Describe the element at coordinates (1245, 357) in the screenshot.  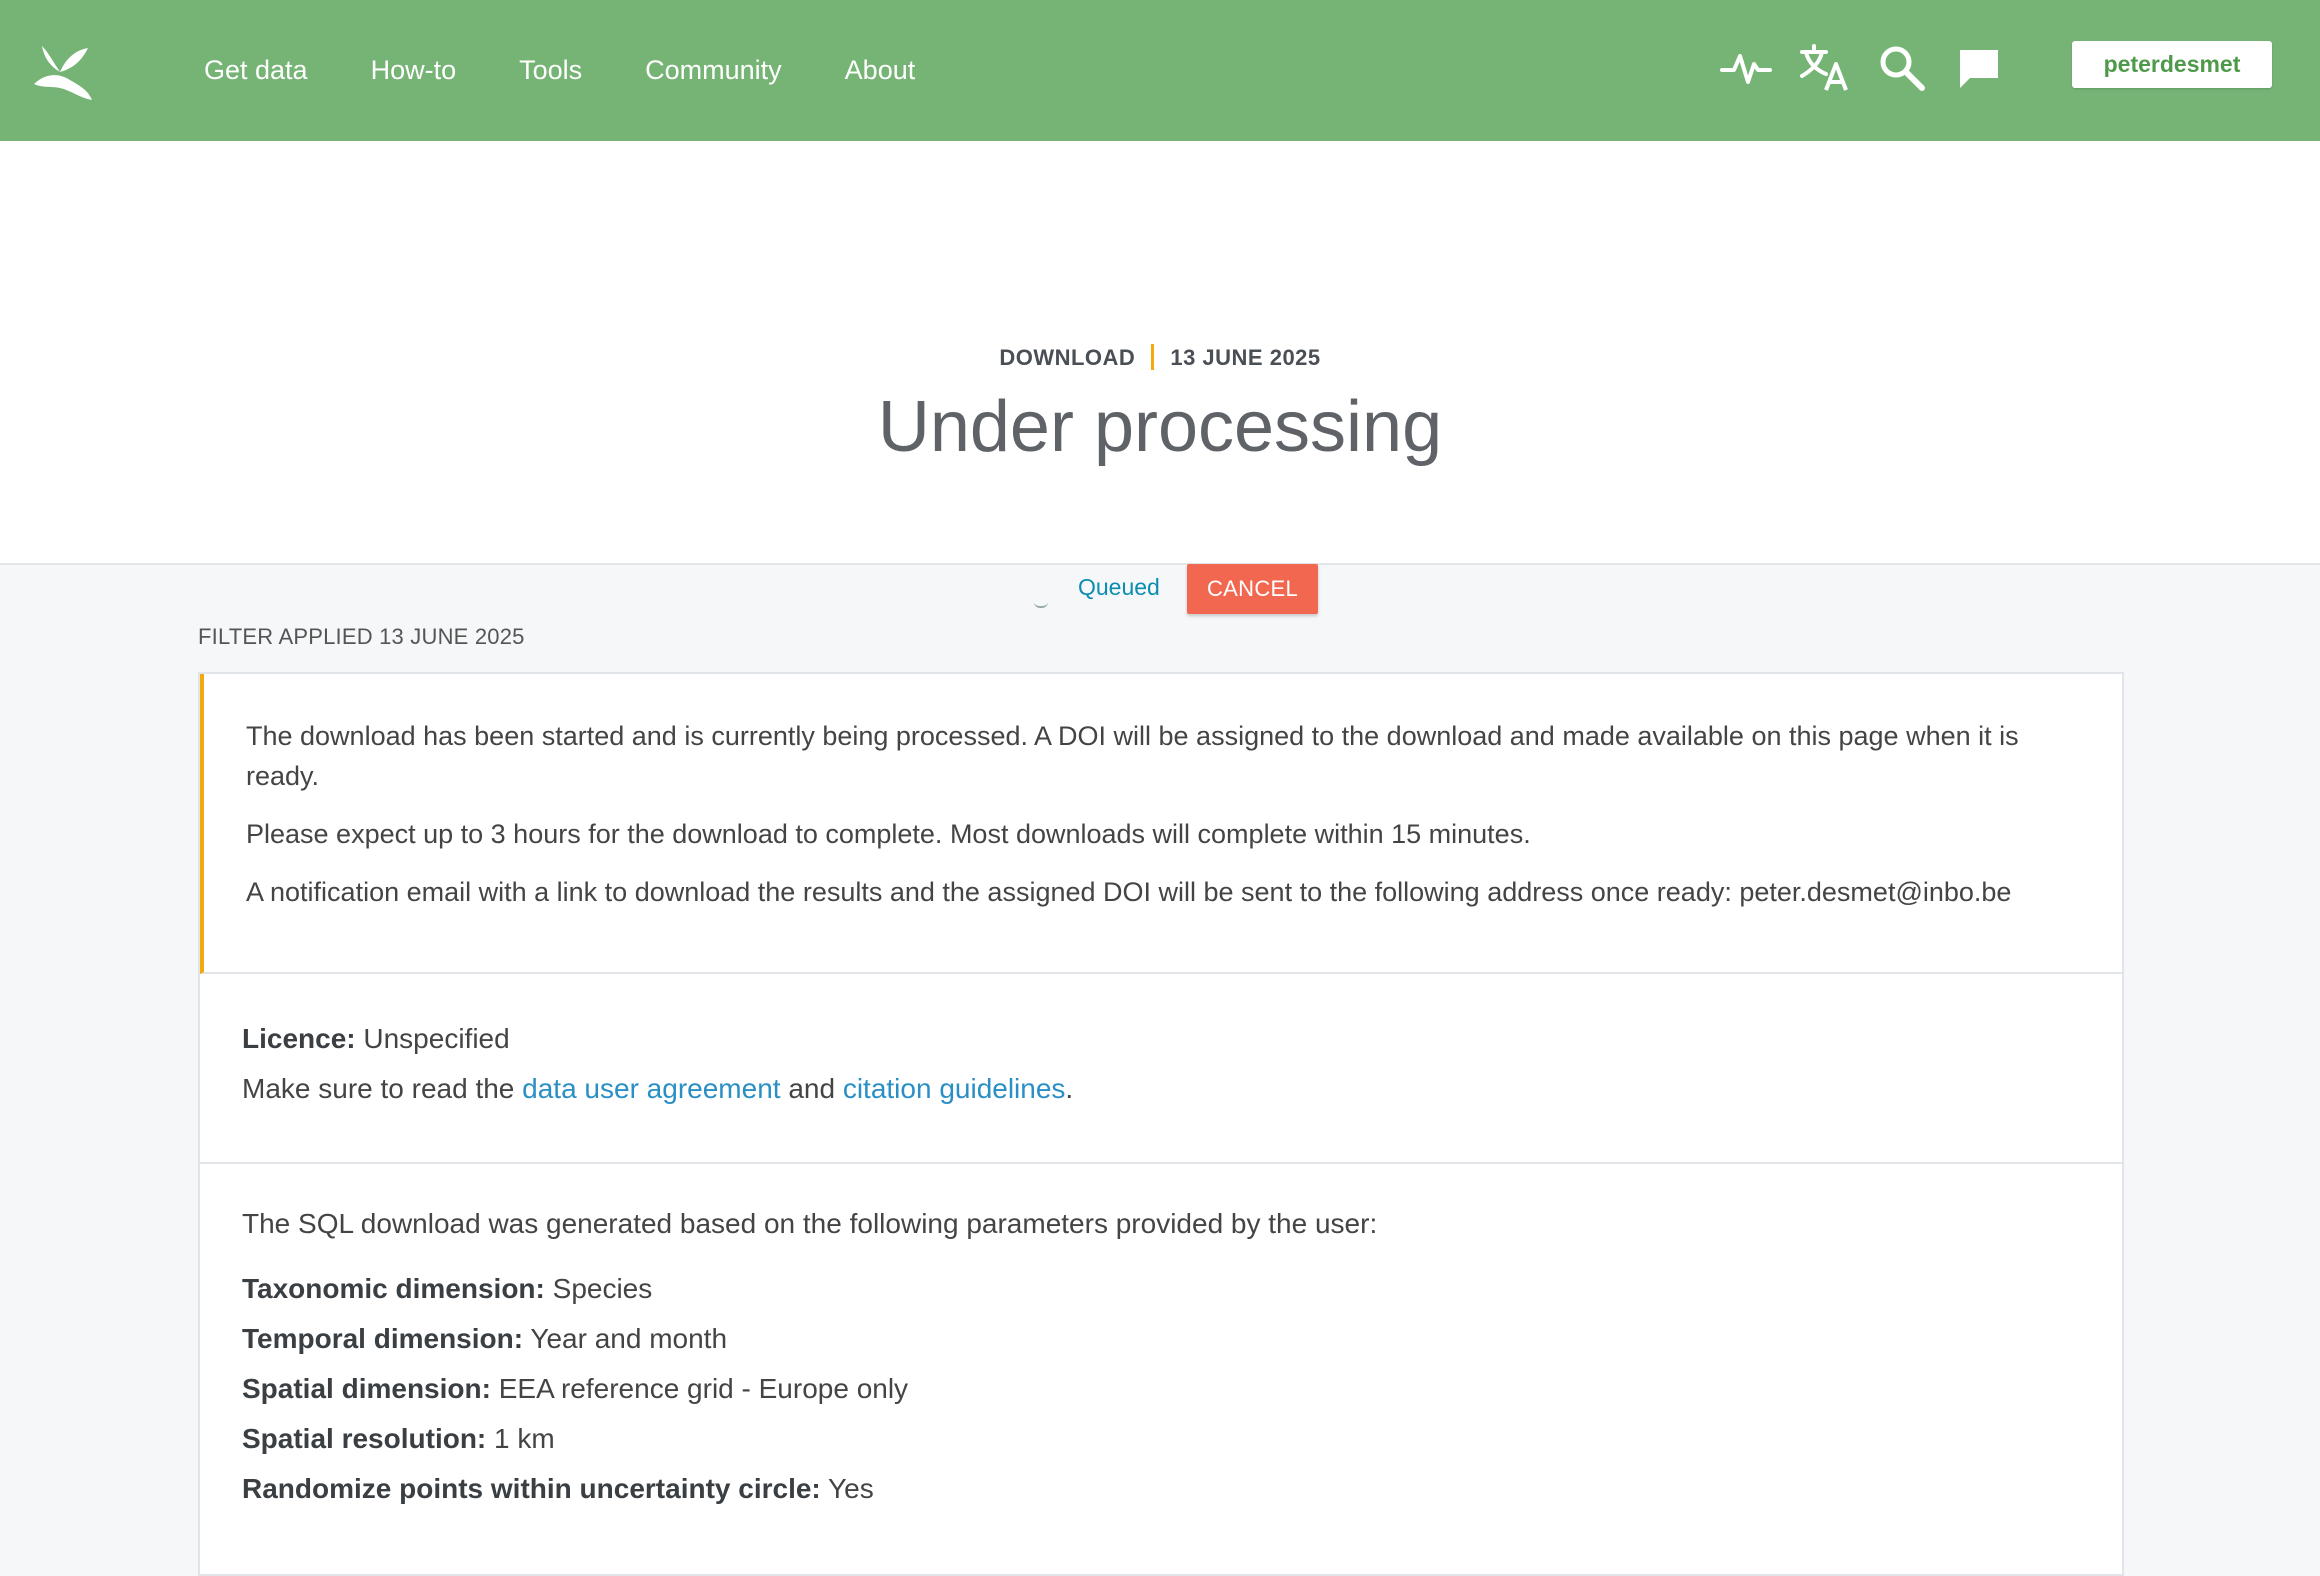
I see `download-date: 13 JUNE 2025` at that location.